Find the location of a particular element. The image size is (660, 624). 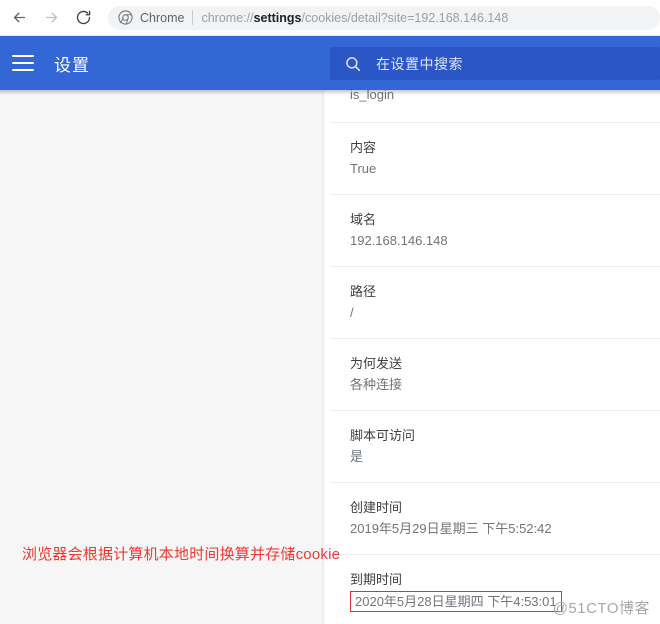

detail-row-label: 到期时间 is located at coordinates (376, 579).